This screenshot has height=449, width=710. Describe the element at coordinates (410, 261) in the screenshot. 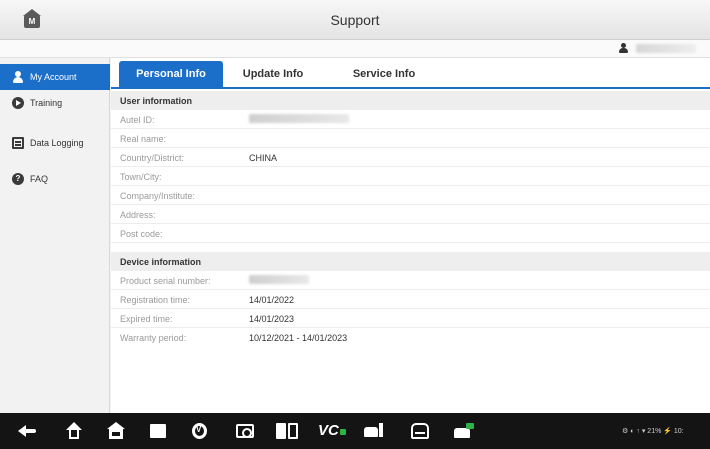

I see `device-information-heading: Device information` at that location.